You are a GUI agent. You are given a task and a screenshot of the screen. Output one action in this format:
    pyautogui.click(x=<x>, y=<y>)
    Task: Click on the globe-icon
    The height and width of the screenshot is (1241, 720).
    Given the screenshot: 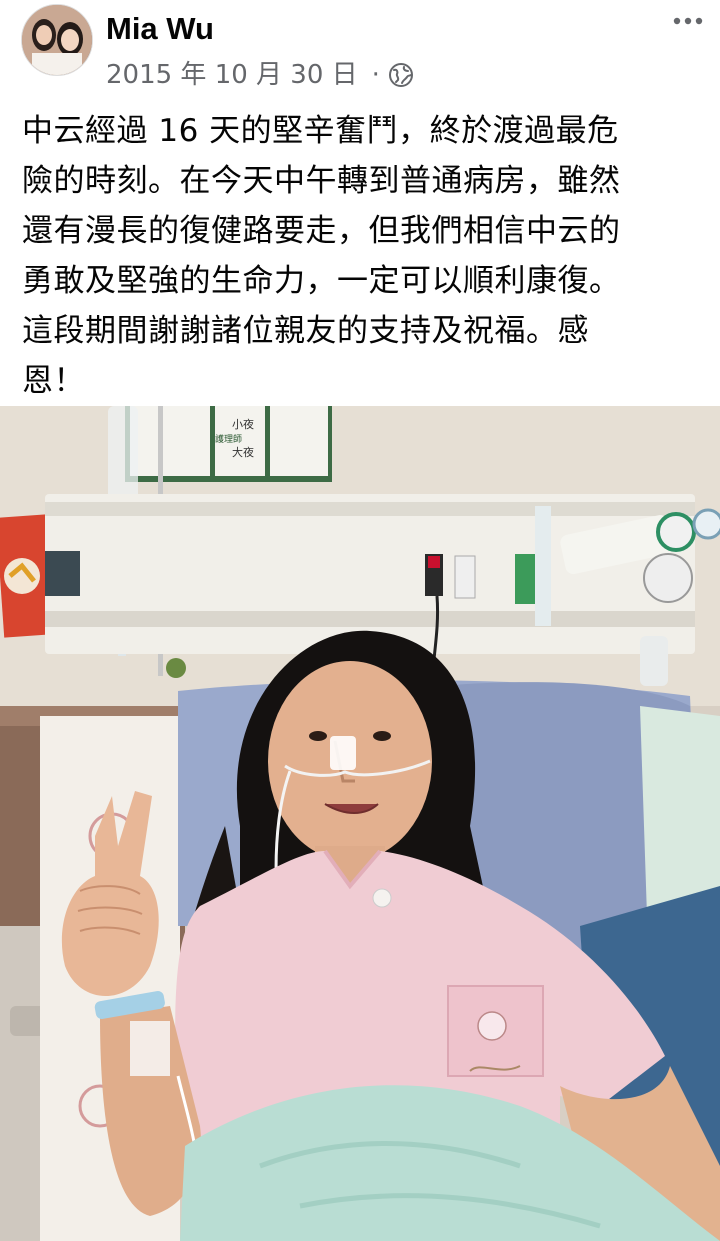 What is the action you would take?
    pyautogui.click(x=401, y=75)
    